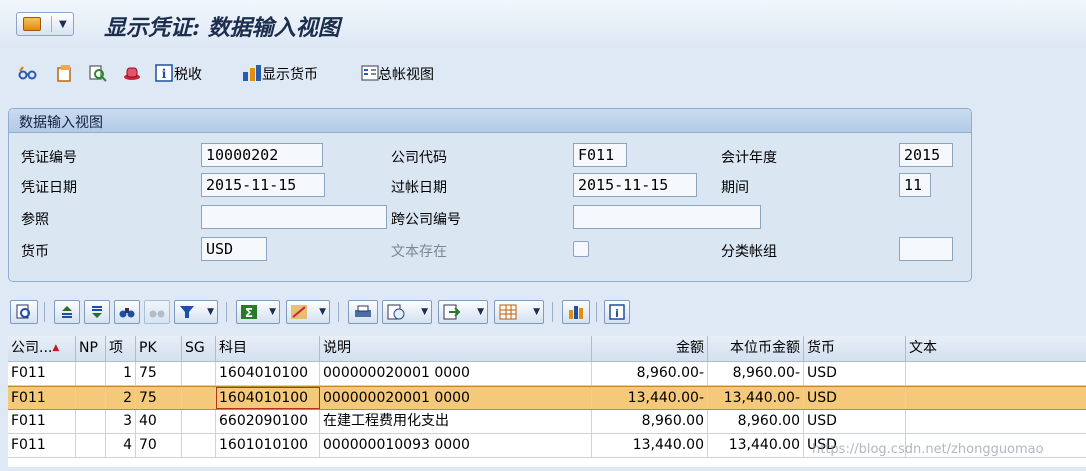 The height and width of the screenshot is (471, 1086). What do you see at coordinates (407, 312) in the screenshot?
I see `views-button: ▼` at bounding box center [407, 312].